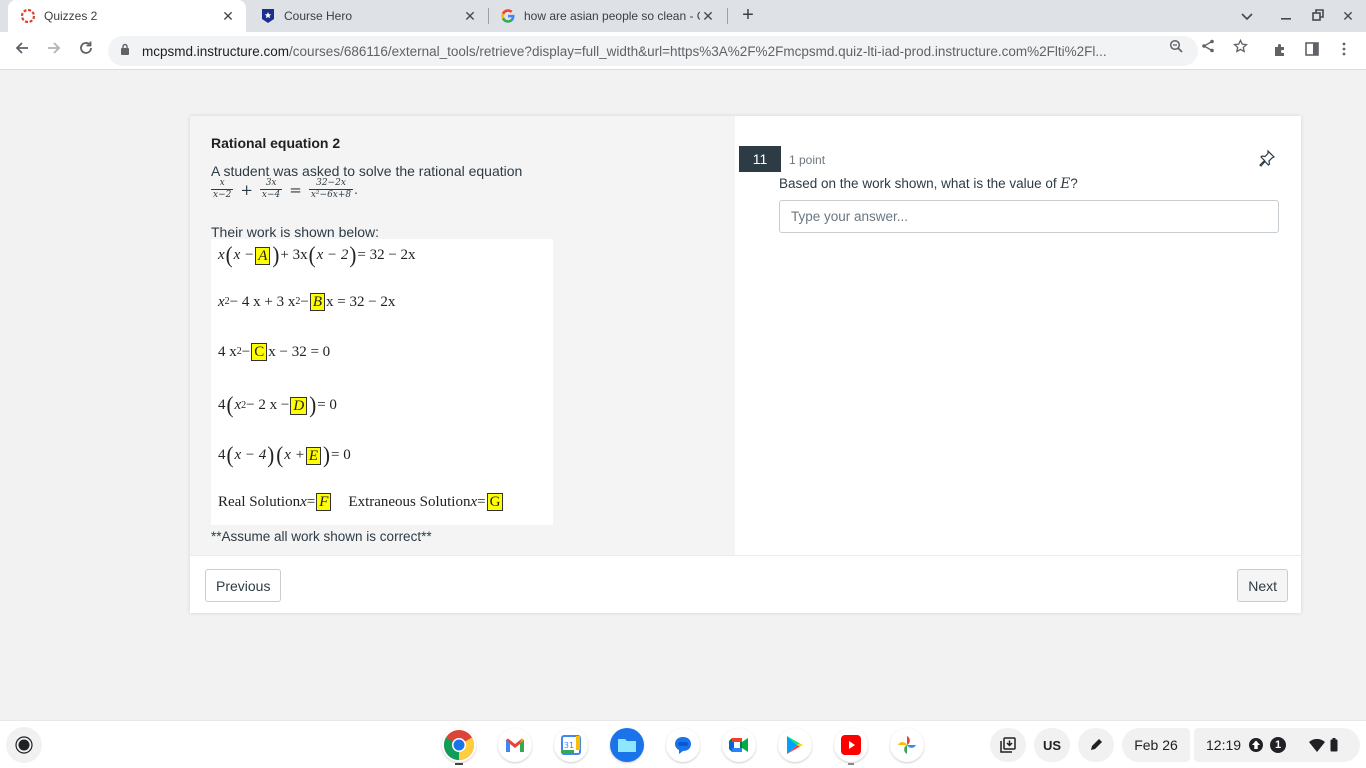 The image size is (1366, 768). I want to click on browser-menu-icon, so click(1344, 51).